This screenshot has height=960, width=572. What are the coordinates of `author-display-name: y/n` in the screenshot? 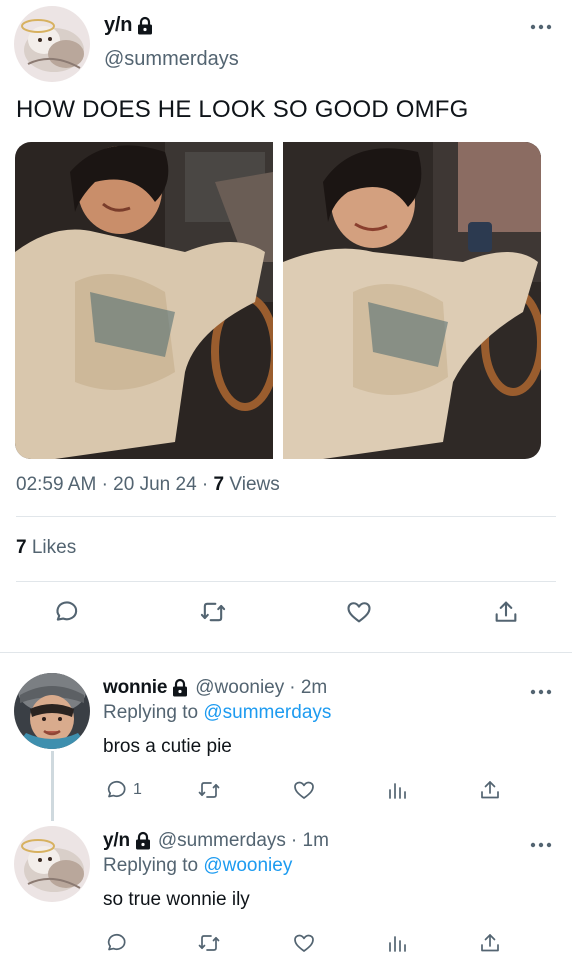 It's located at (118, 25).